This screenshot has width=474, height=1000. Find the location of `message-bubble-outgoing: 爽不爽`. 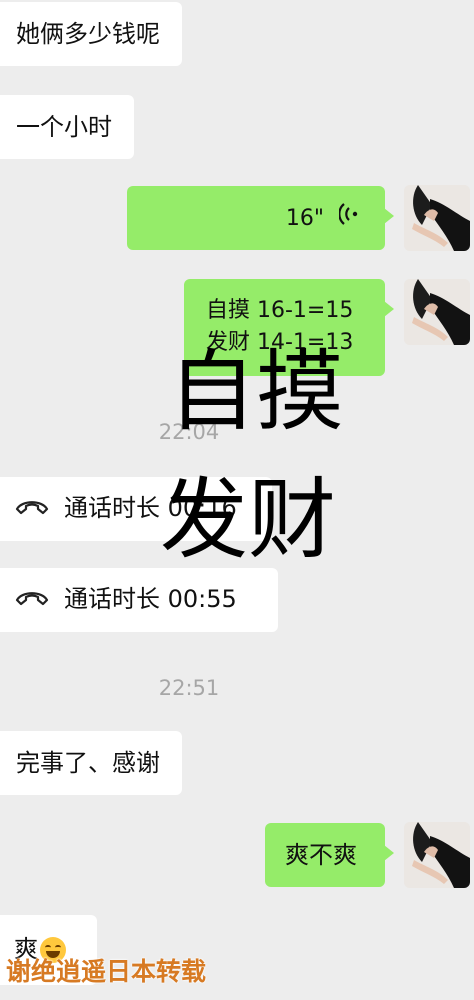

message-bubble-outgoing: 爽不爽 is located at coordinates (329, 855).